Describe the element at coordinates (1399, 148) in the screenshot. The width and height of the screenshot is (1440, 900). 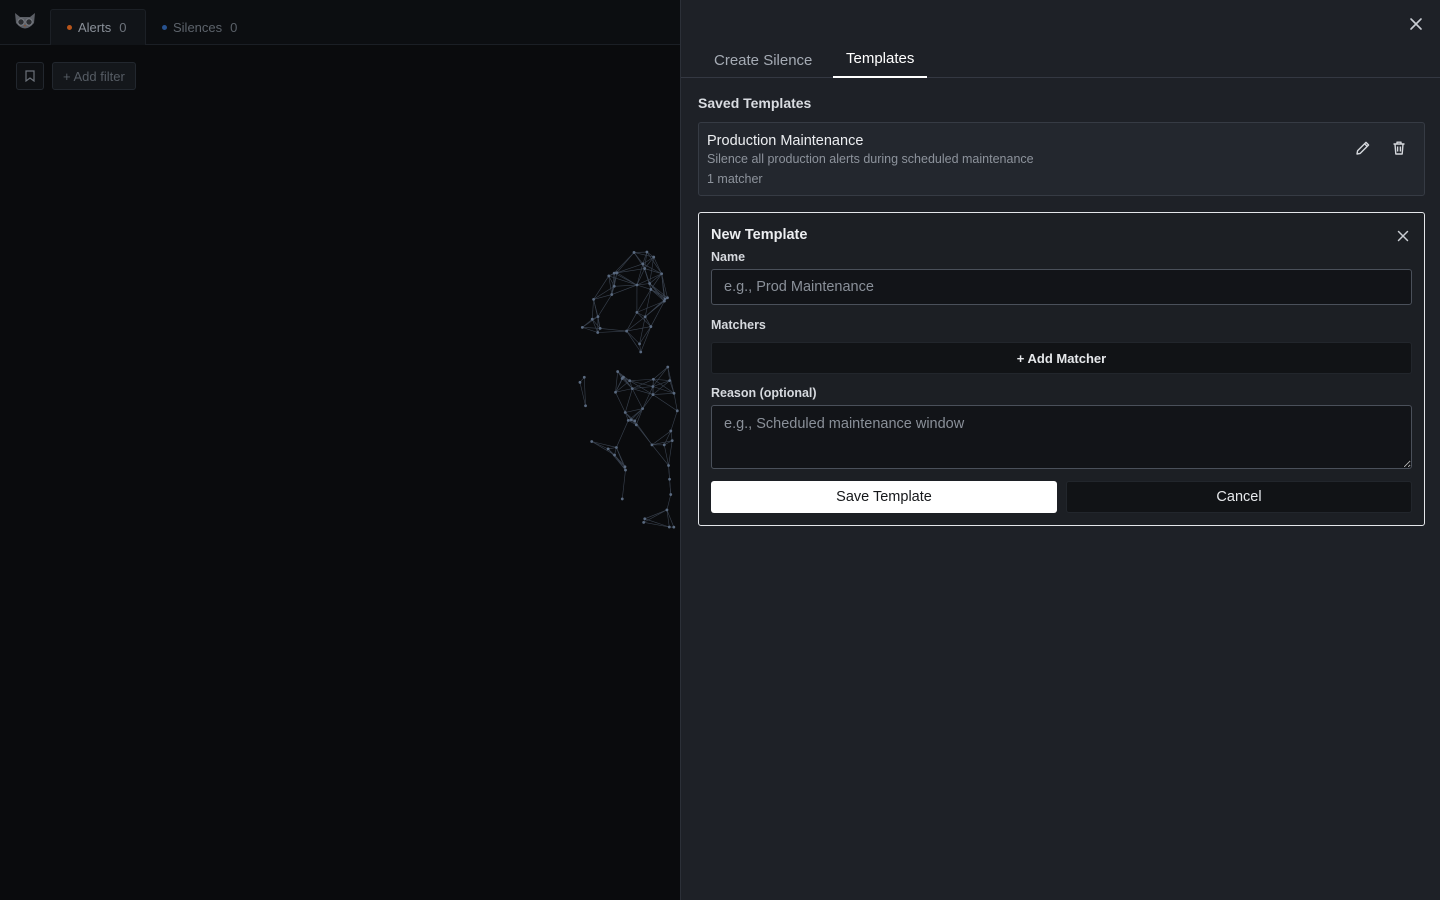
I see `trash-icon` at that location.